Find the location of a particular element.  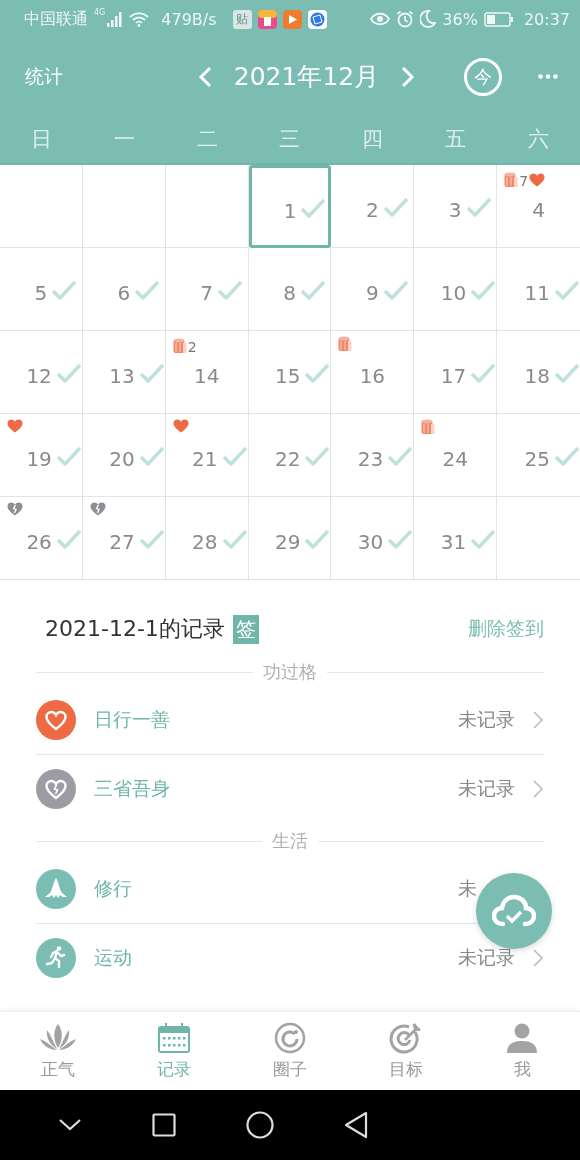

moon-icon is located at coordinates (428, 19).